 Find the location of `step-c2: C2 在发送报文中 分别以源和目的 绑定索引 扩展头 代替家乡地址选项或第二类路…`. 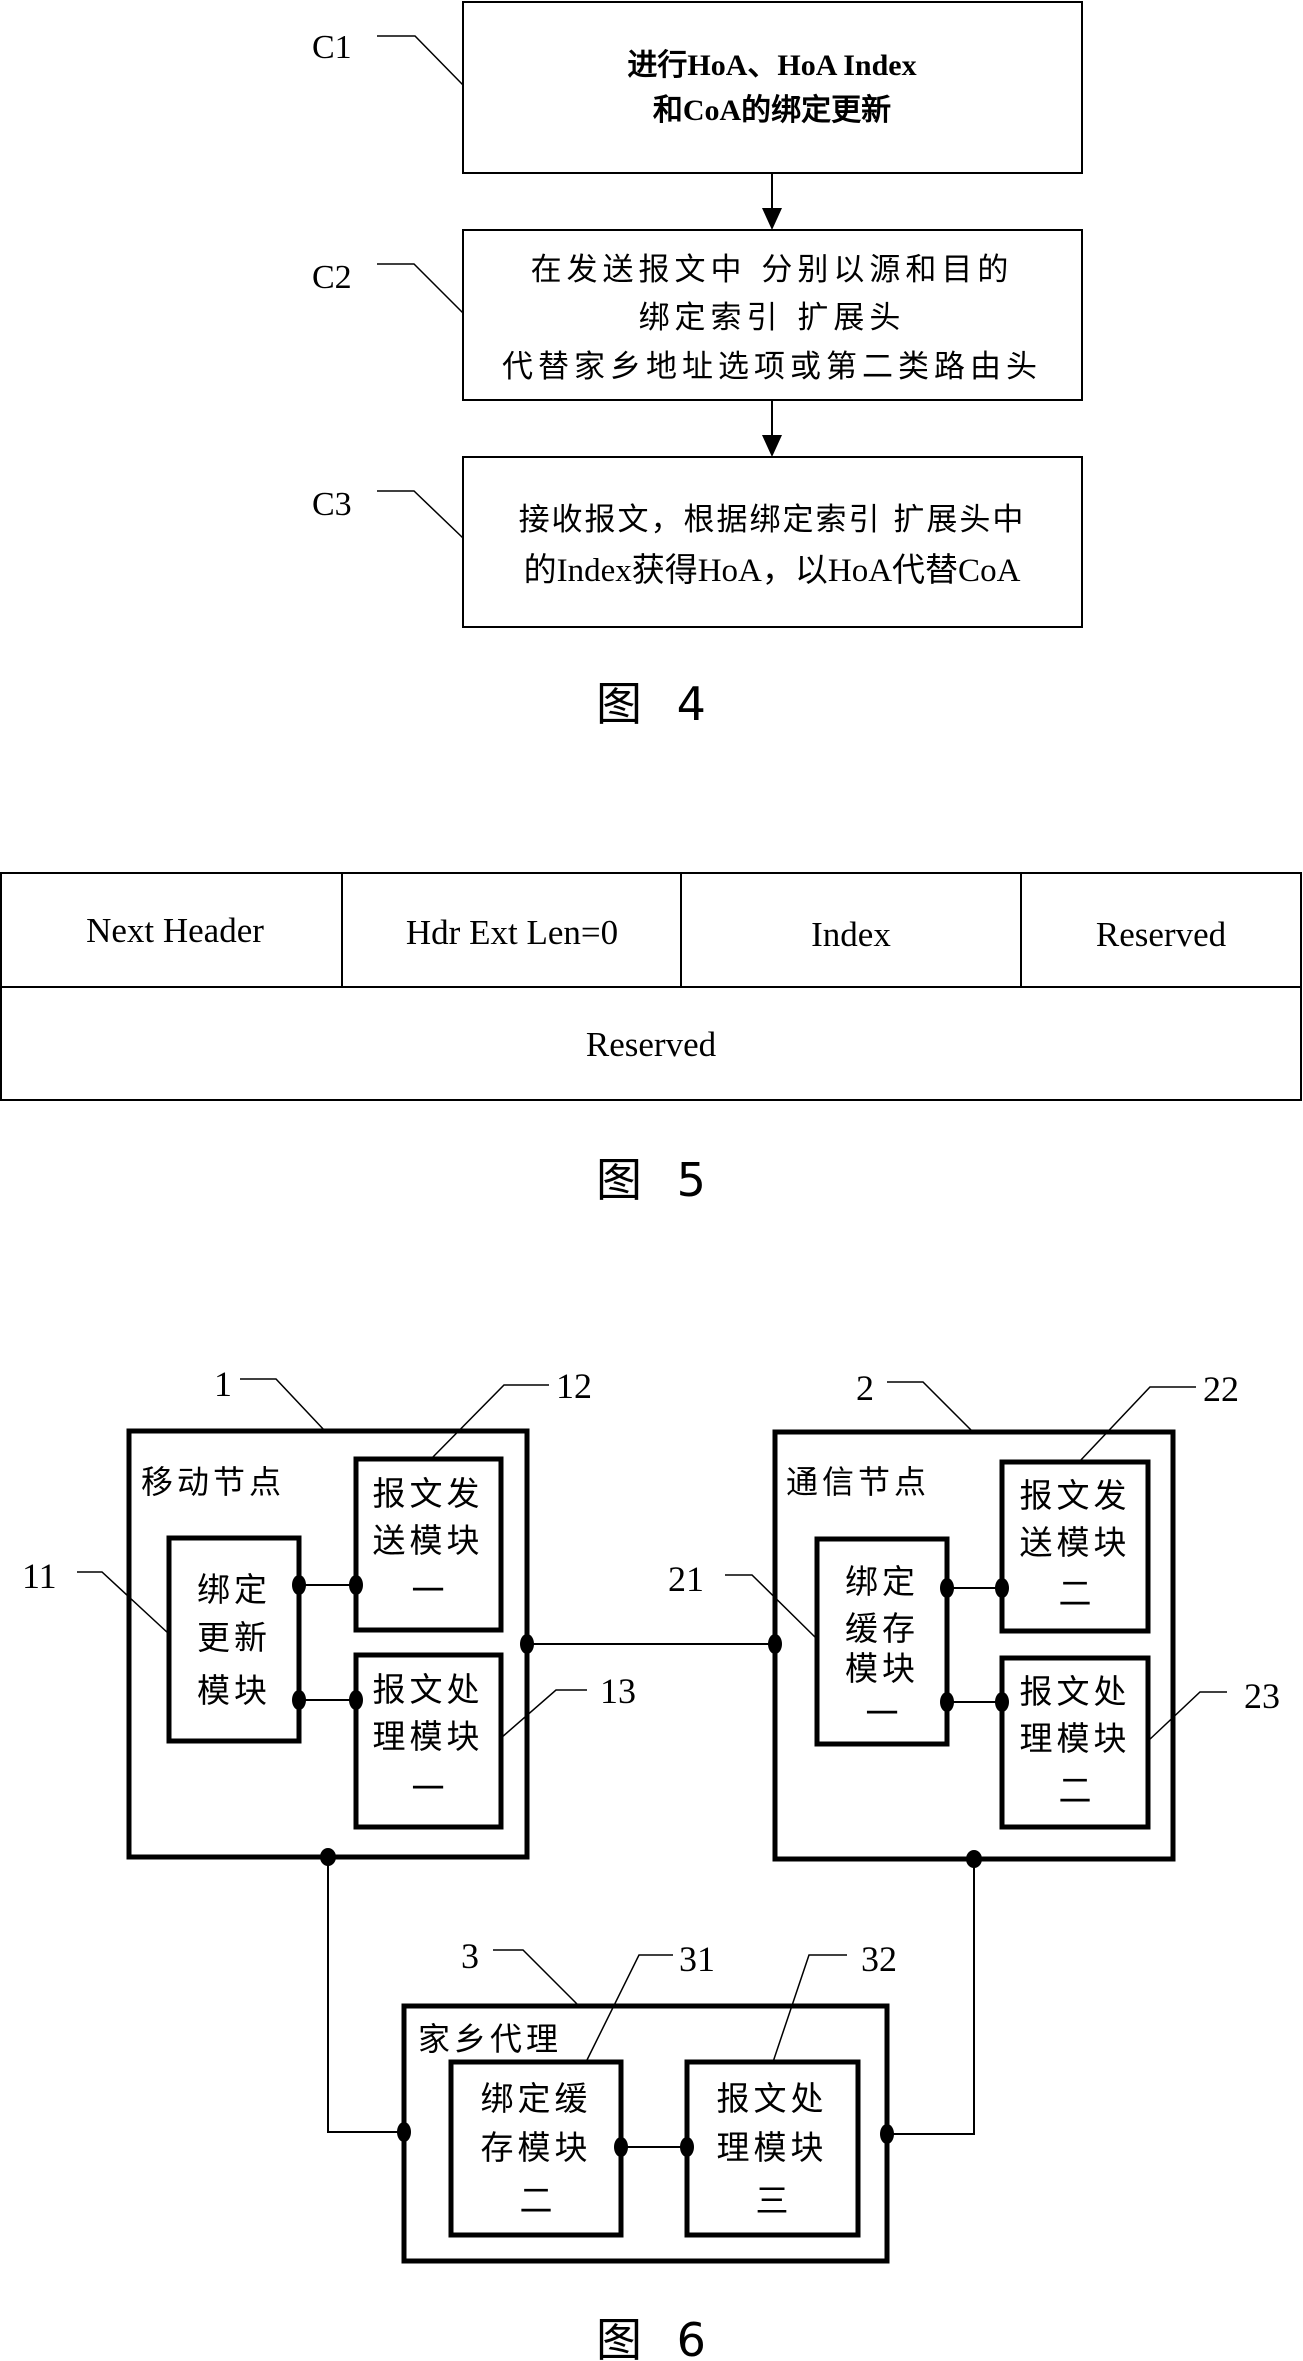

step-c2: C2 在发送报文中 分别以源和目的 绑定索引 扩展头 代替家乡地址选项或第二类路… is located at coordinates (697, 315).